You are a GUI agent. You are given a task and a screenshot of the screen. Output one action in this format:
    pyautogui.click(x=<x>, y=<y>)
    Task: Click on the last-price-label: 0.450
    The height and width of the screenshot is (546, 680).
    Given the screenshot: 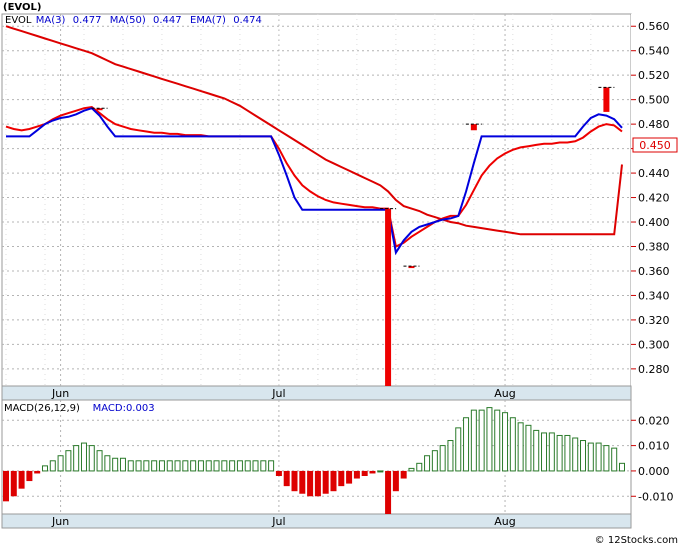 What is the action you would take?
    pyautogui.click(x=655, y=145)
    